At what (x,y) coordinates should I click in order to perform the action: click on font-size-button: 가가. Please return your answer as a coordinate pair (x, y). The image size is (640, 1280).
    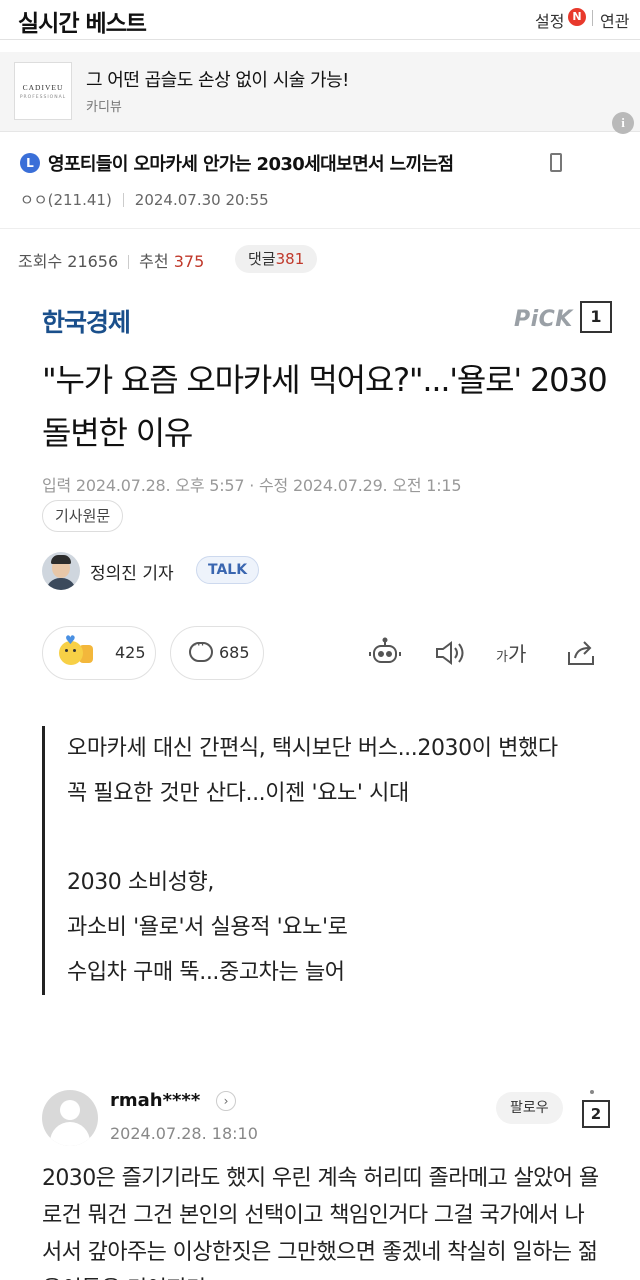
    Looking at the image, I should click on (513, 655).